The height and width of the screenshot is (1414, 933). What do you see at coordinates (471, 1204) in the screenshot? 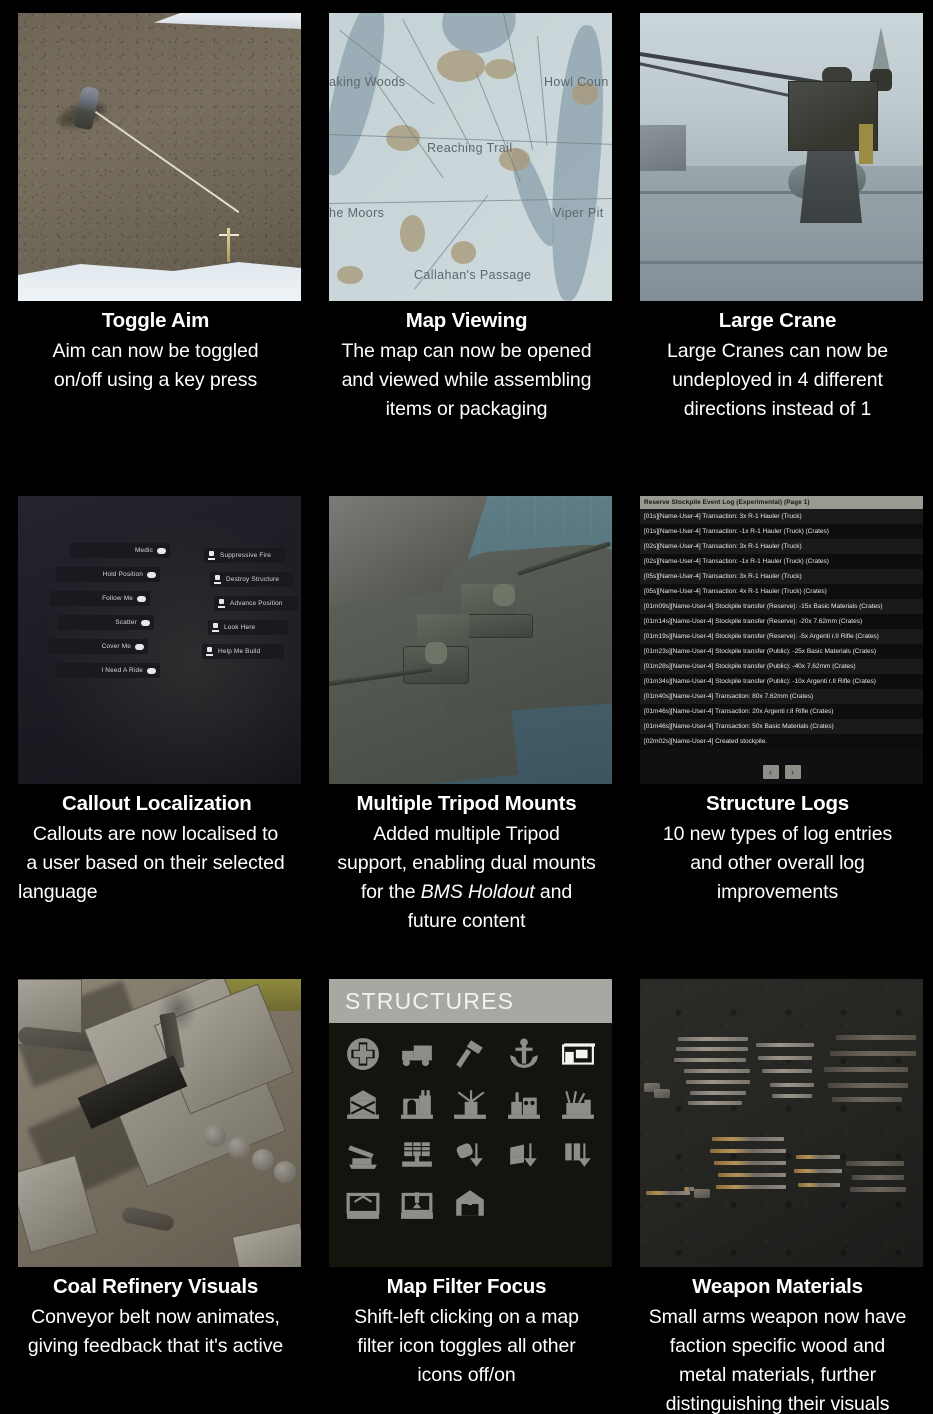
I see `garage-icon` at bounding box center [471, 1204].